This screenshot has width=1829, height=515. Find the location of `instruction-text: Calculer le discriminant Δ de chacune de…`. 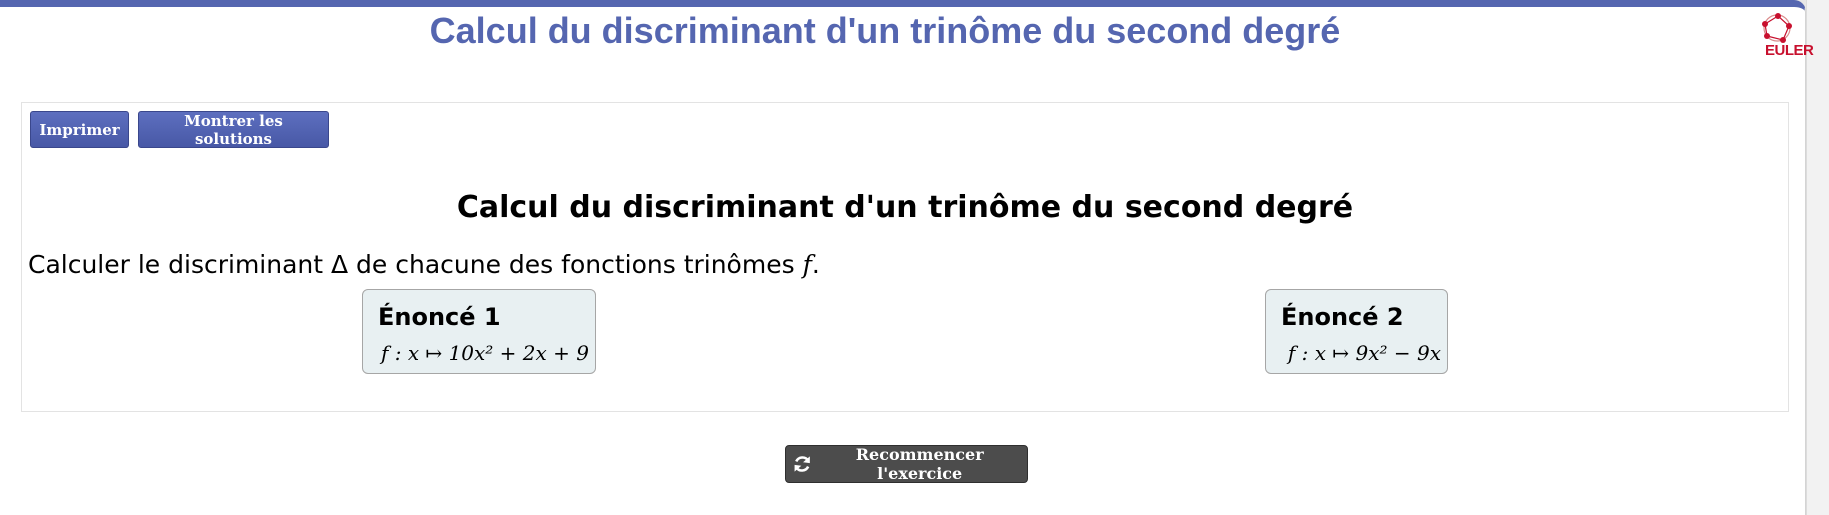

instruction-text: Calculer le discriminant Δ de chacune de… is located at coordinates (424, 264).